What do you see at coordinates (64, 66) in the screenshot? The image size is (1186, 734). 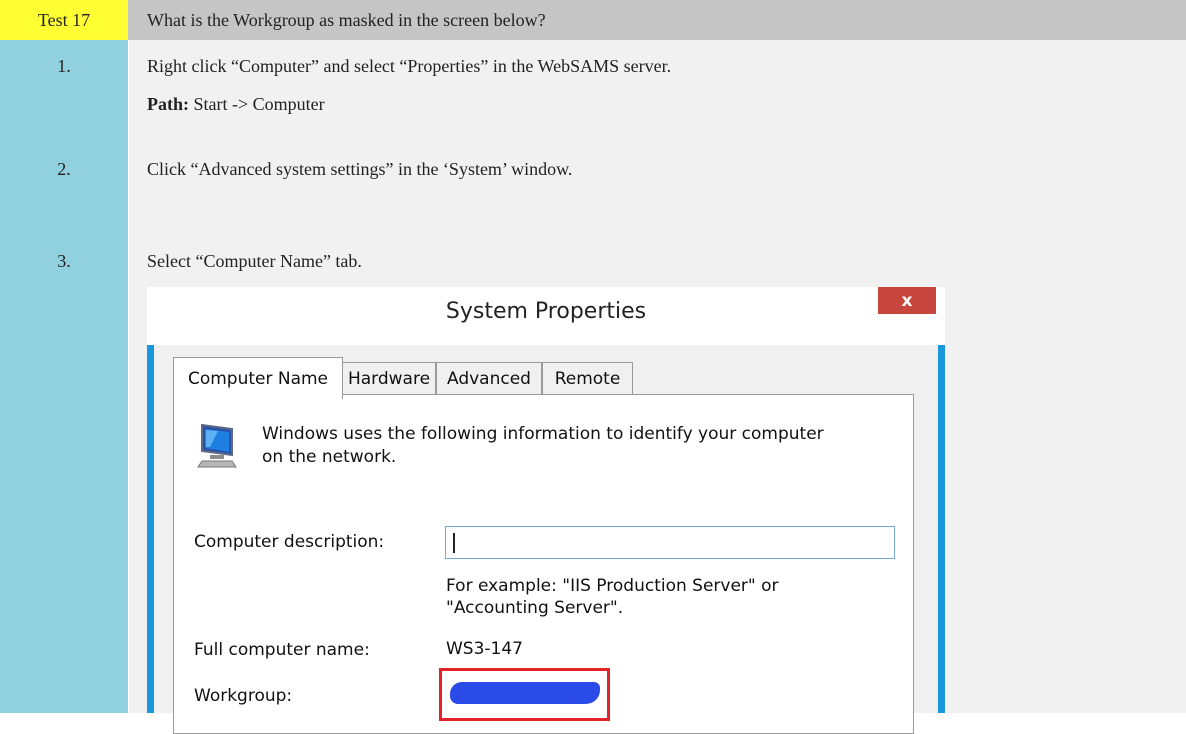 I see `step-number-1: 1.` at bounding box center [64, 66].